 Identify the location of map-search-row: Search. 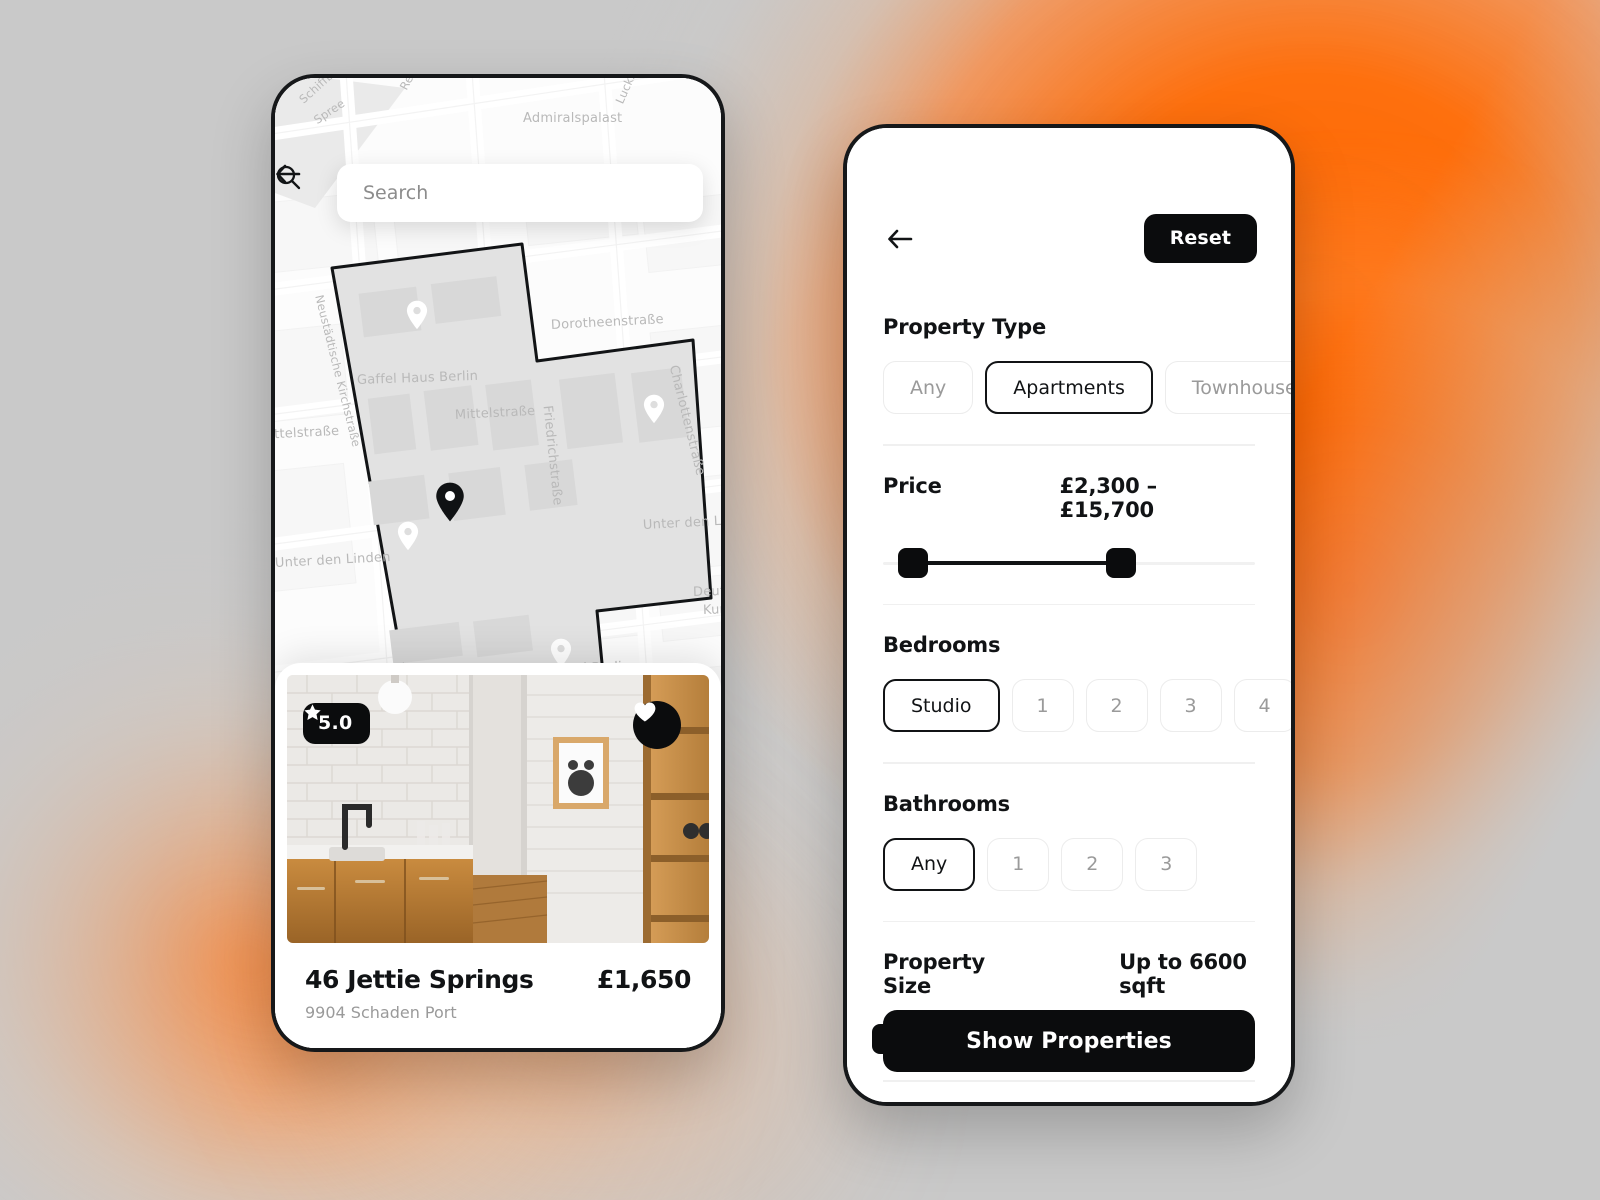
(498, 193).